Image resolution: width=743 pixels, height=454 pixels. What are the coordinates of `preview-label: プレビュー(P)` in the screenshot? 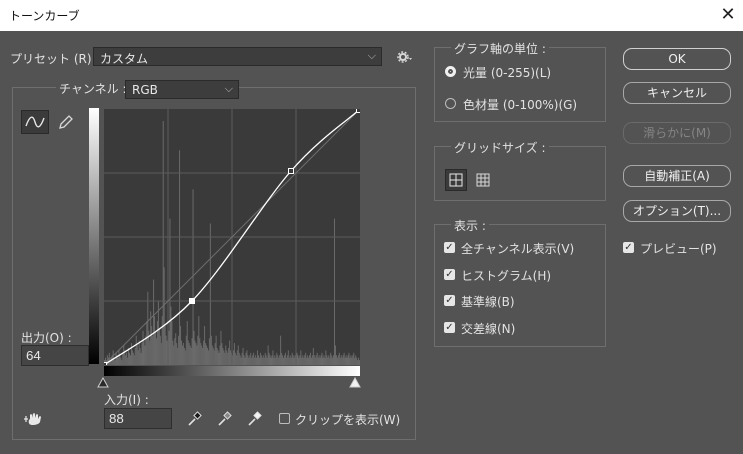 It's located at (678, 249).